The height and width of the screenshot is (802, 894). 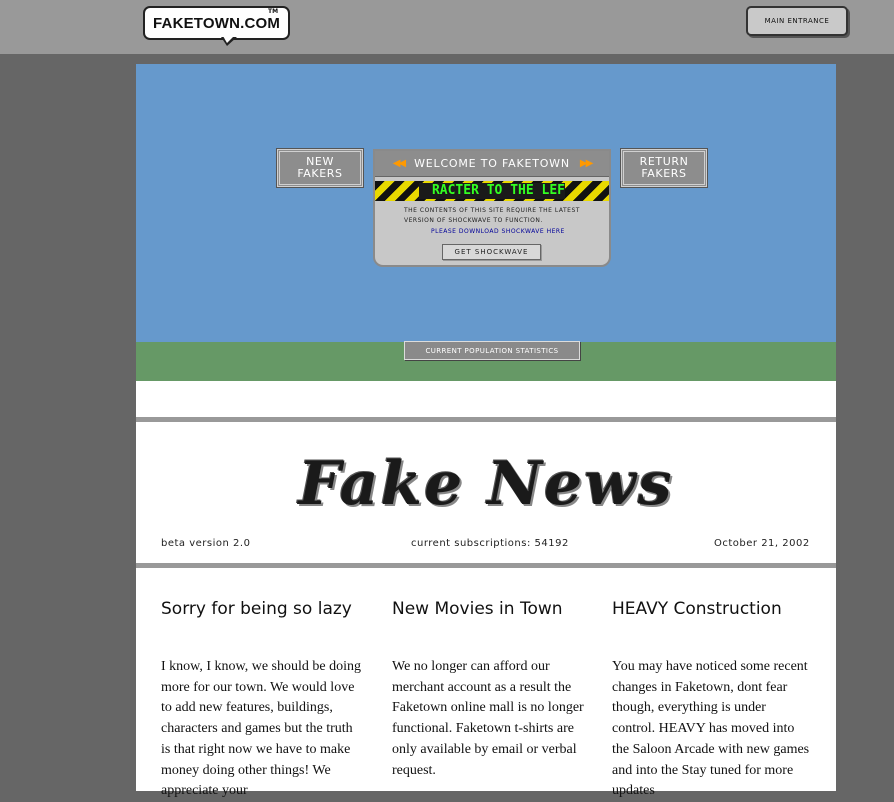 I want to click on top-bar: FAKETOWN.COM TM MAIN ENTRANCE, so click(x=447, y=27).